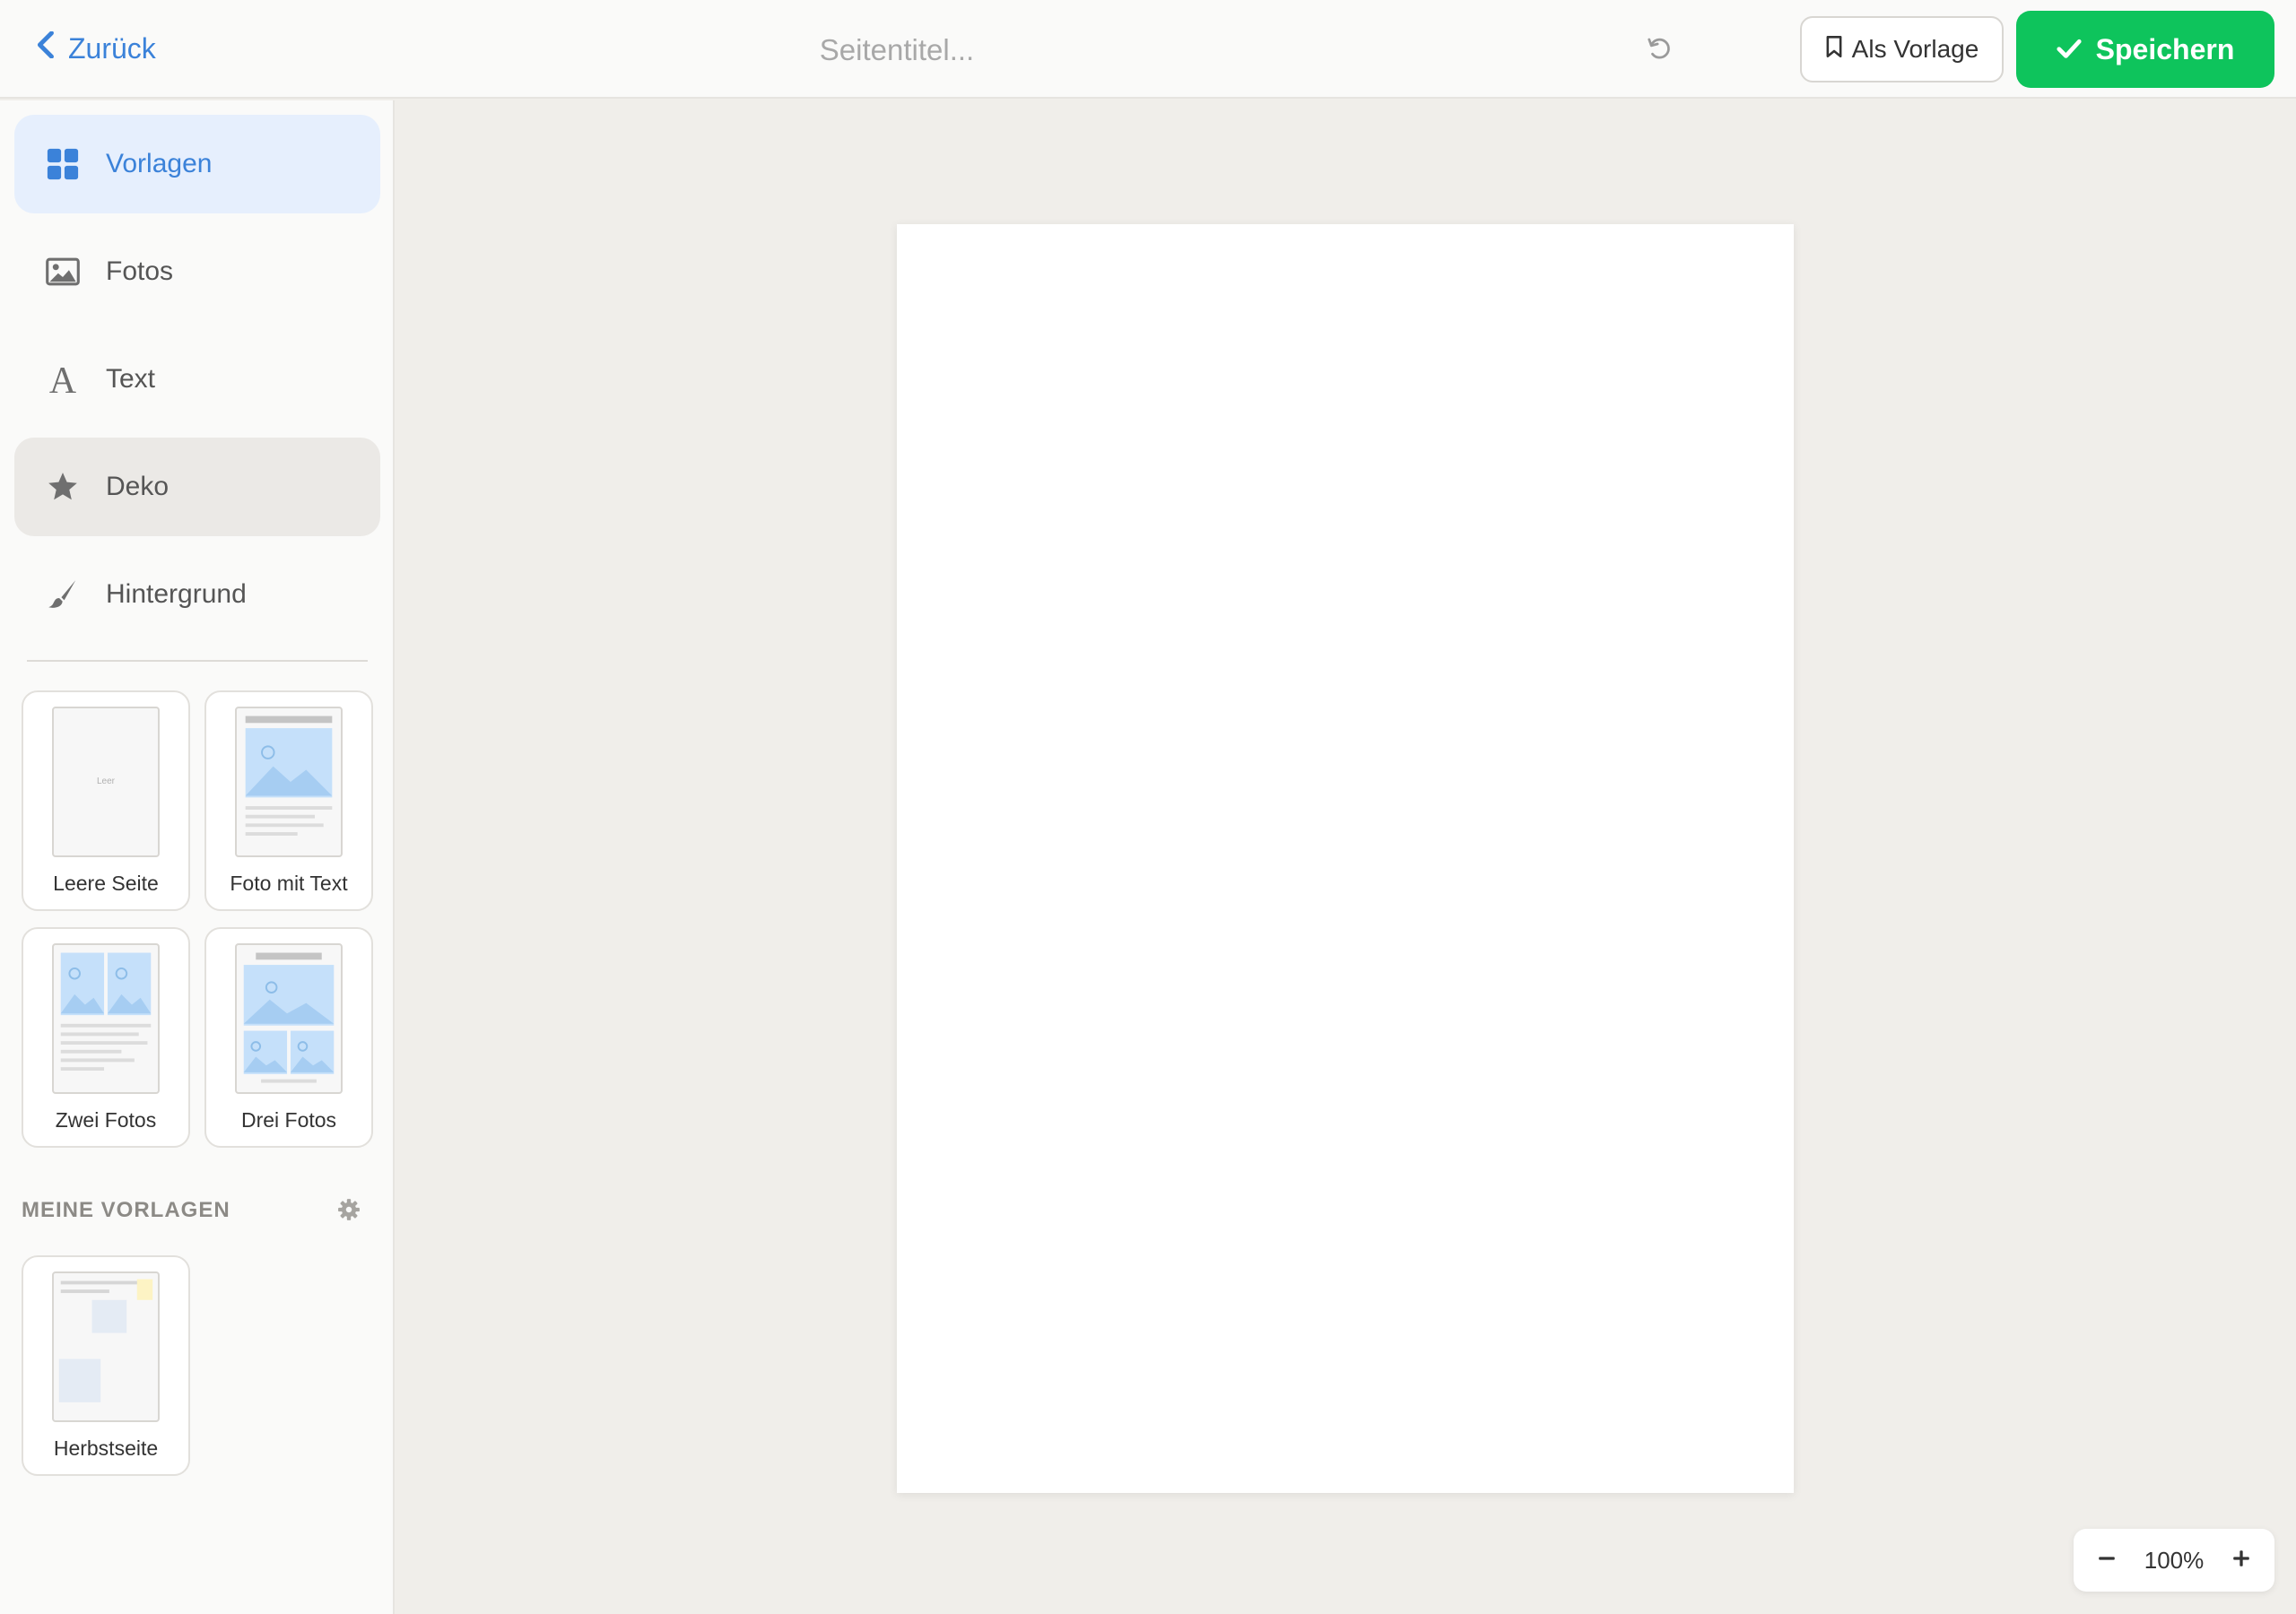 Image resolution: width=2296 pixels, height=1614 pixels. What do you see at coordinates (63, 272) in the screenshot?
I see `image-icon` at bounding box center [63, 272].